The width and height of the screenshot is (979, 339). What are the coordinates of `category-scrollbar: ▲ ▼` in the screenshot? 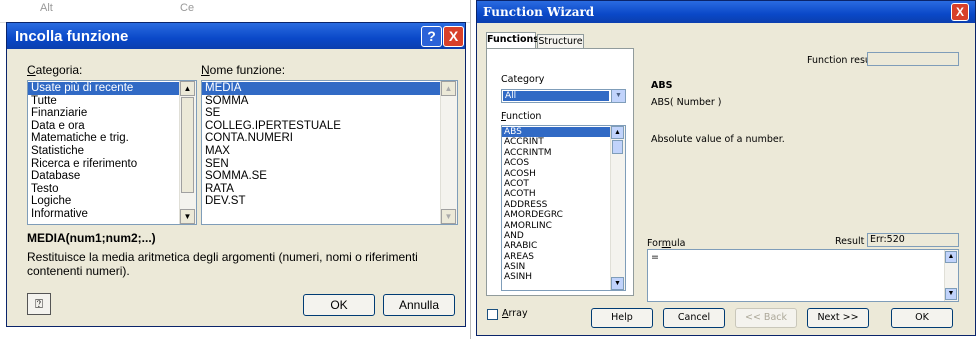 It's located at (187, 152).